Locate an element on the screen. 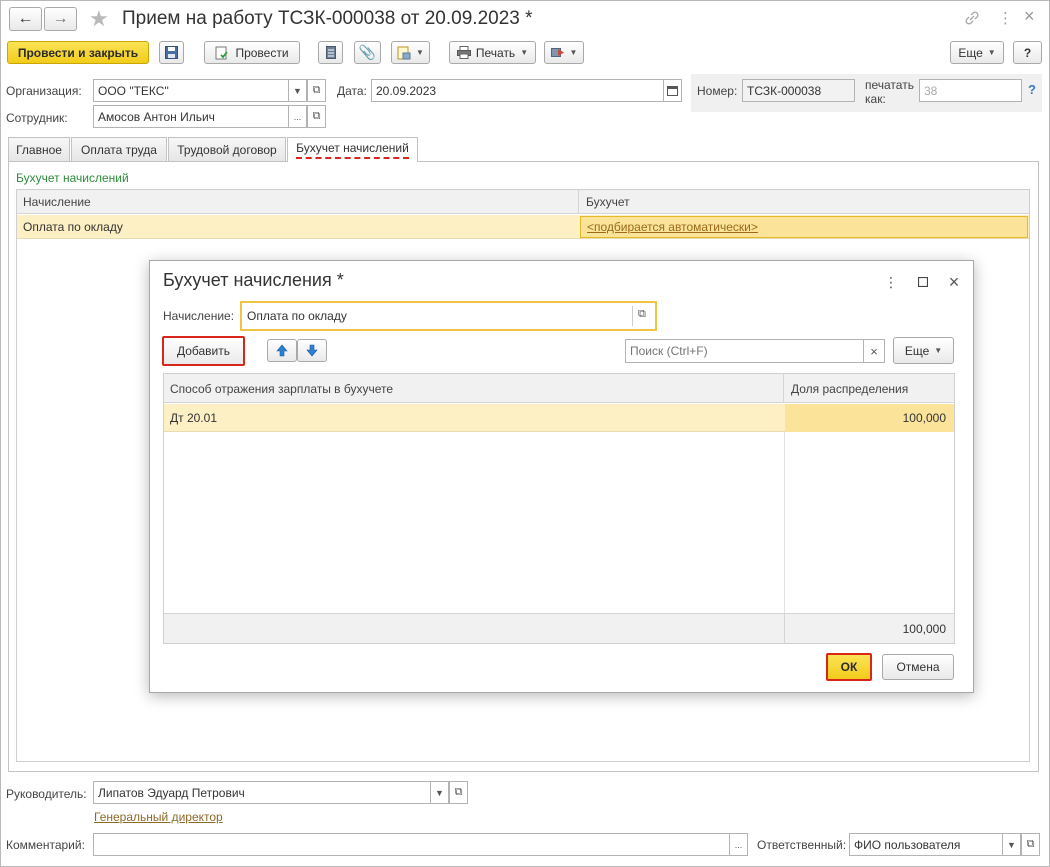 The height and width of the screenshot is (867, 1050). org-dropdown-button: ▼ is located at coordinates (297, 90).